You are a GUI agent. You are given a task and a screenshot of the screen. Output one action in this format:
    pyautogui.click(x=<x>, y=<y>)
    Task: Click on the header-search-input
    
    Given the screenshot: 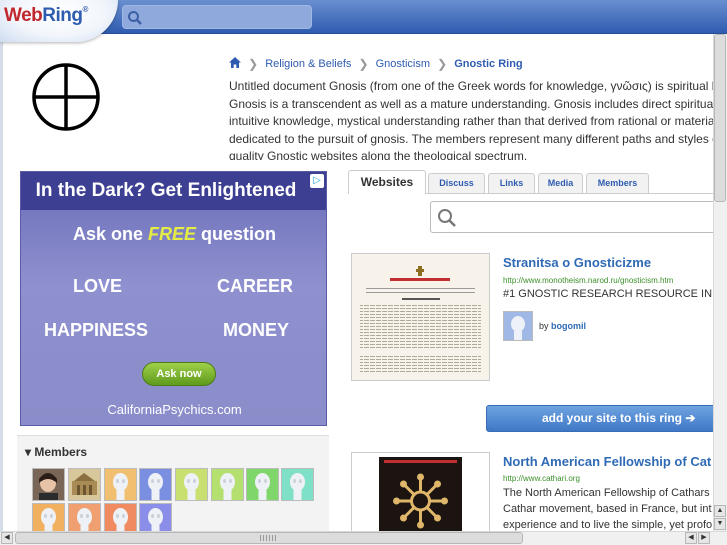 What is the action you would take?
    pyautogui.click(x=217, y=17)
    